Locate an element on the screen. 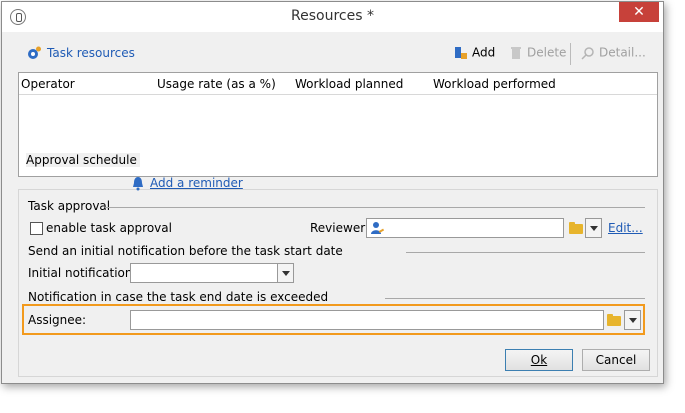 This screenshot has height=413, width=685. end-notification-divider is located at coordinates (515, 298).